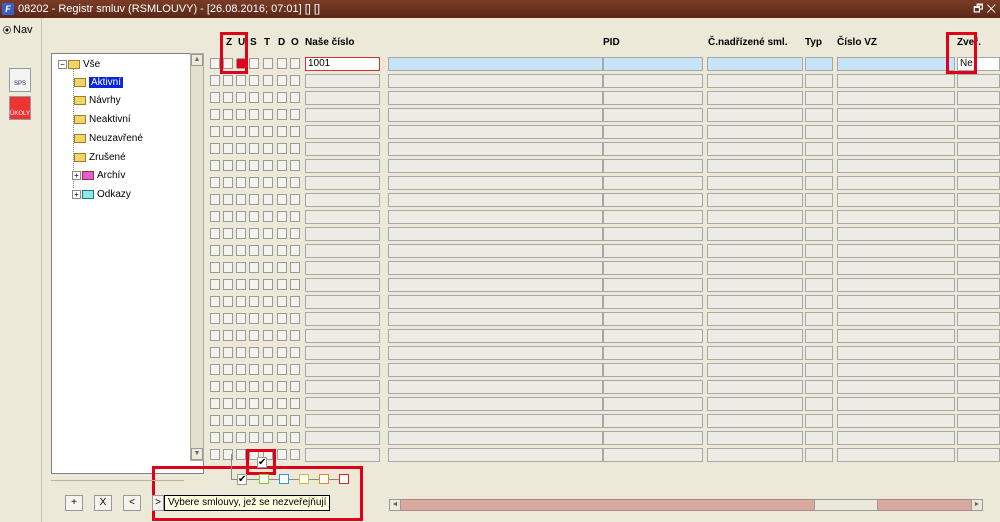 This screenshot has height=522, width=1000. Describe the element at coordinates (74, 503) in the screenshot. I see `add-record-button: +` at that location.